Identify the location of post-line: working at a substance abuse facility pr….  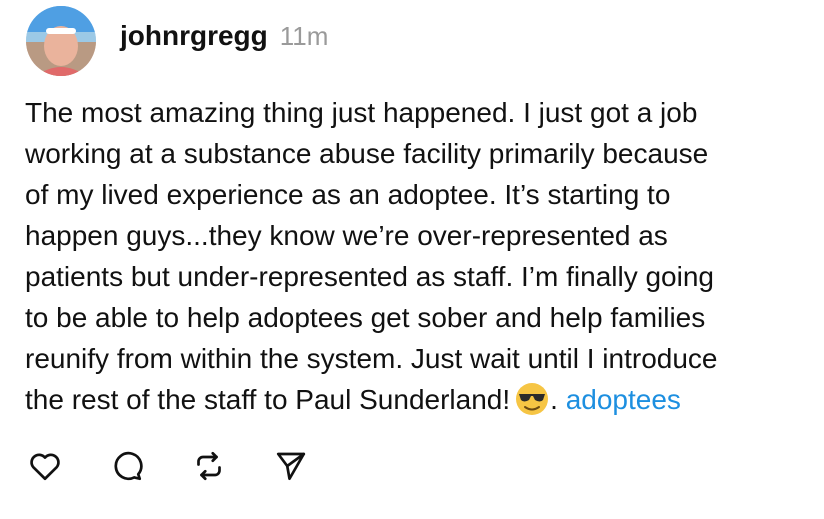
(367, 153).